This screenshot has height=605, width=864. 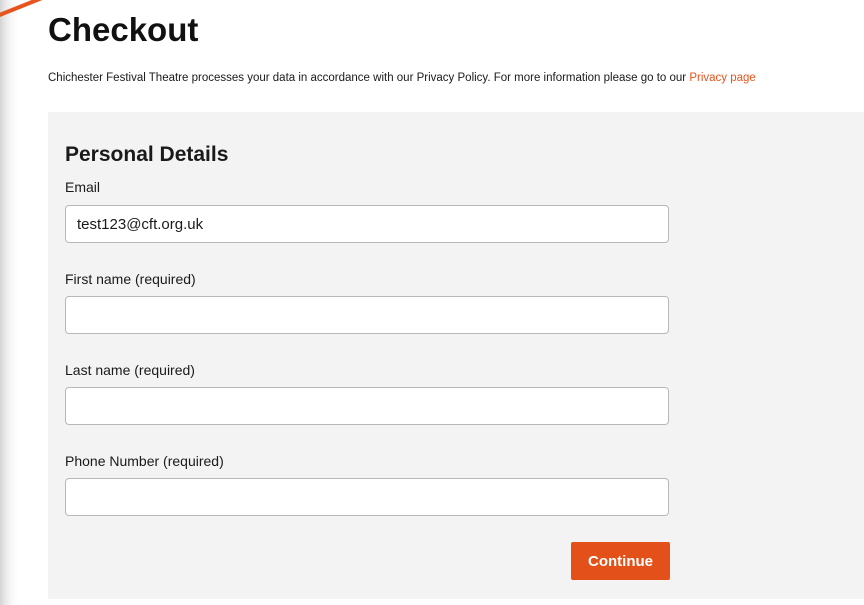 What do you see at coordinates (26, 10) in the screenshot?
I see `annotation-mark` at bounding box center [26, 10].